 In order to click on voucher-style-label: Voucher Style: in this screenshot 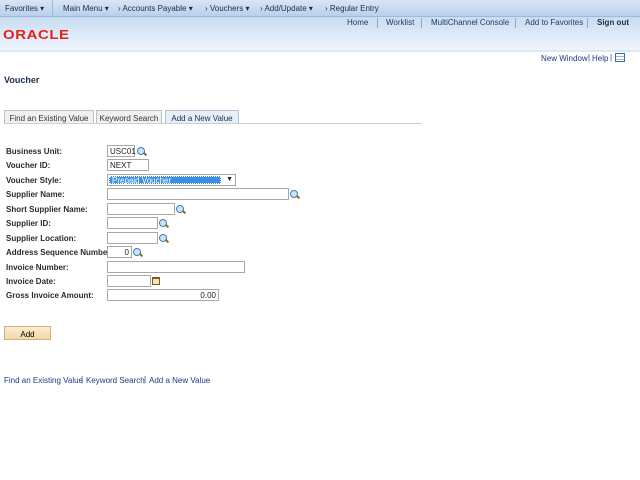, I will do `click(34, 180)`.